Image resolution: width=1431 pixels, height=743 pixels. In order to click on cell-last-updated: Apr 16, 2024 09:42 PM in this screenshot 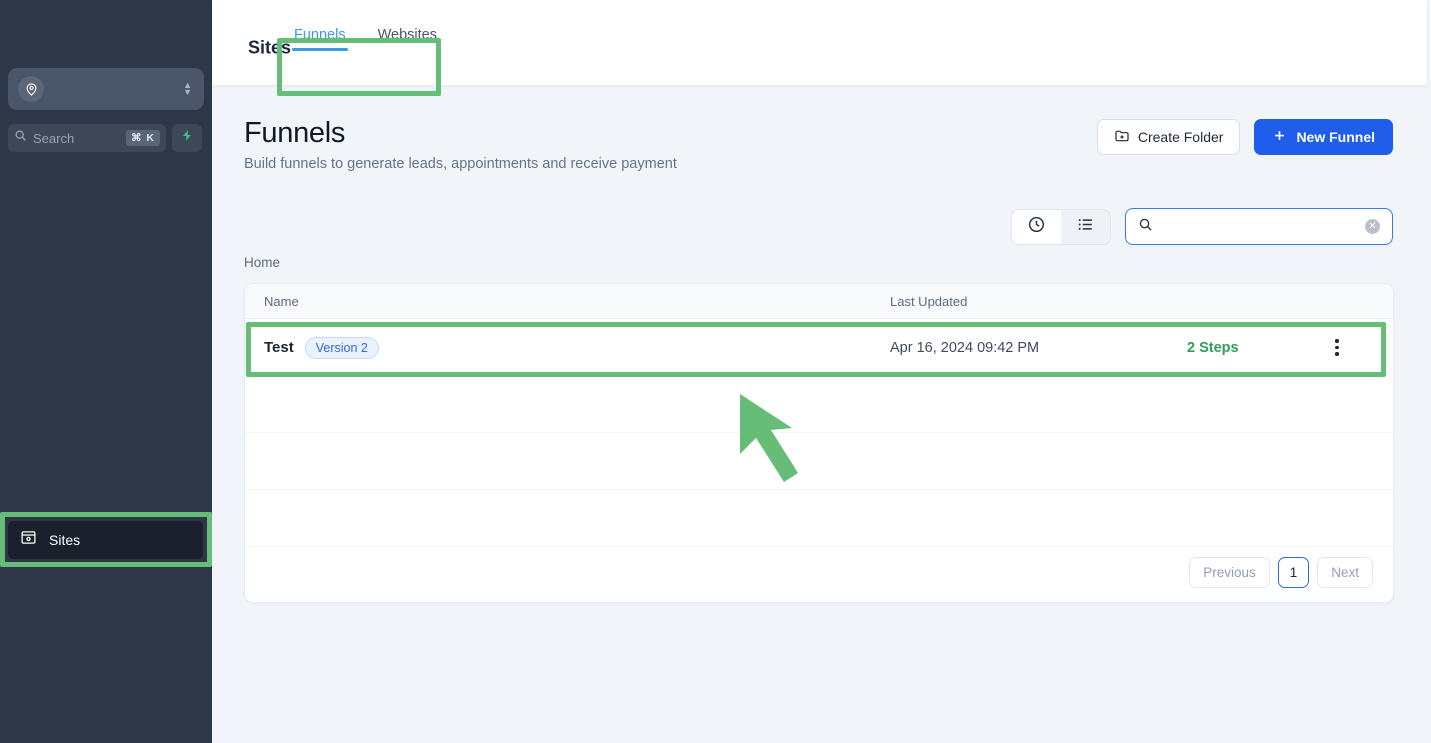, I will do `click(965, 347)`.